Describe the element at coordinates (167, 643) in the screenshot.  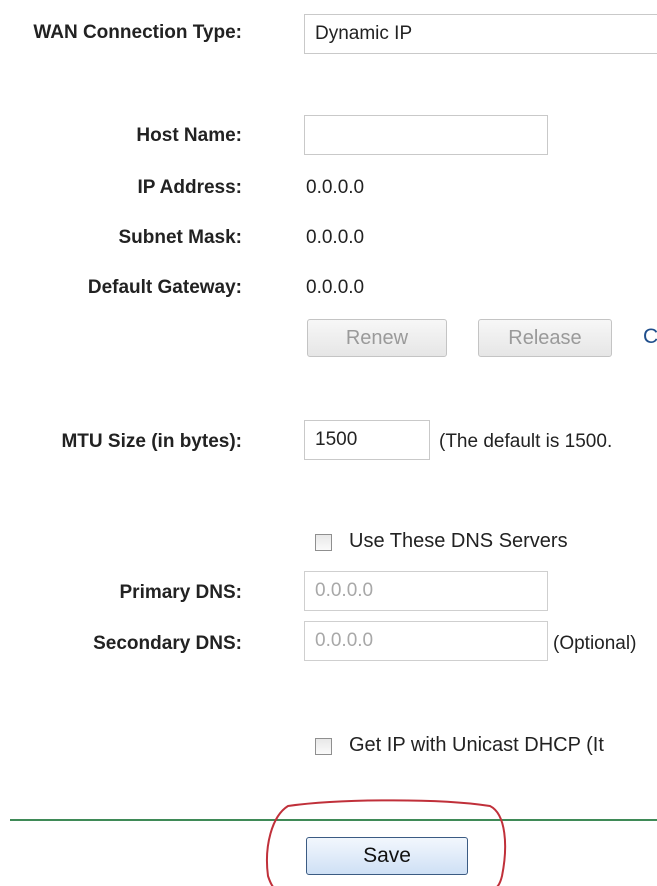
I see `secondary-dns-label: Secondary DNS:` at that location.